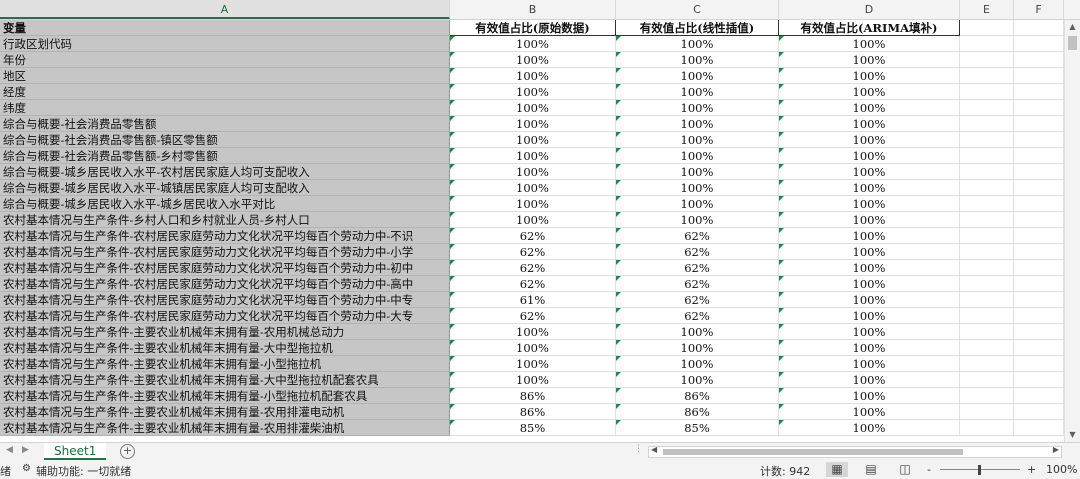 This screenshot has height=479, width=1080. What do you see at coordinates (1039, 9) in the screenshot?
I see `column-header-f: F` at bounding box center [1039, 9].